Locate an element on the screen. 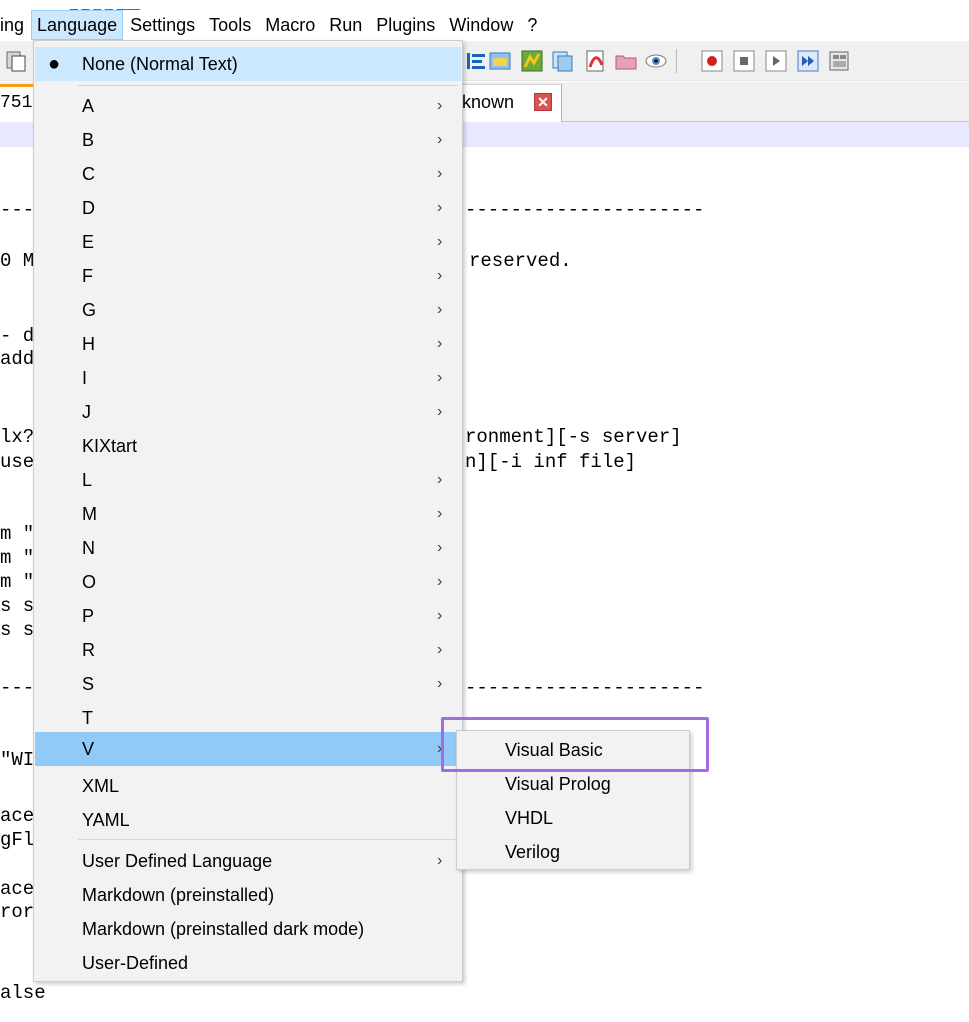 This screenshot has width=969, height=1022. menu-item-p: P › is located at coordinates (248, 616).